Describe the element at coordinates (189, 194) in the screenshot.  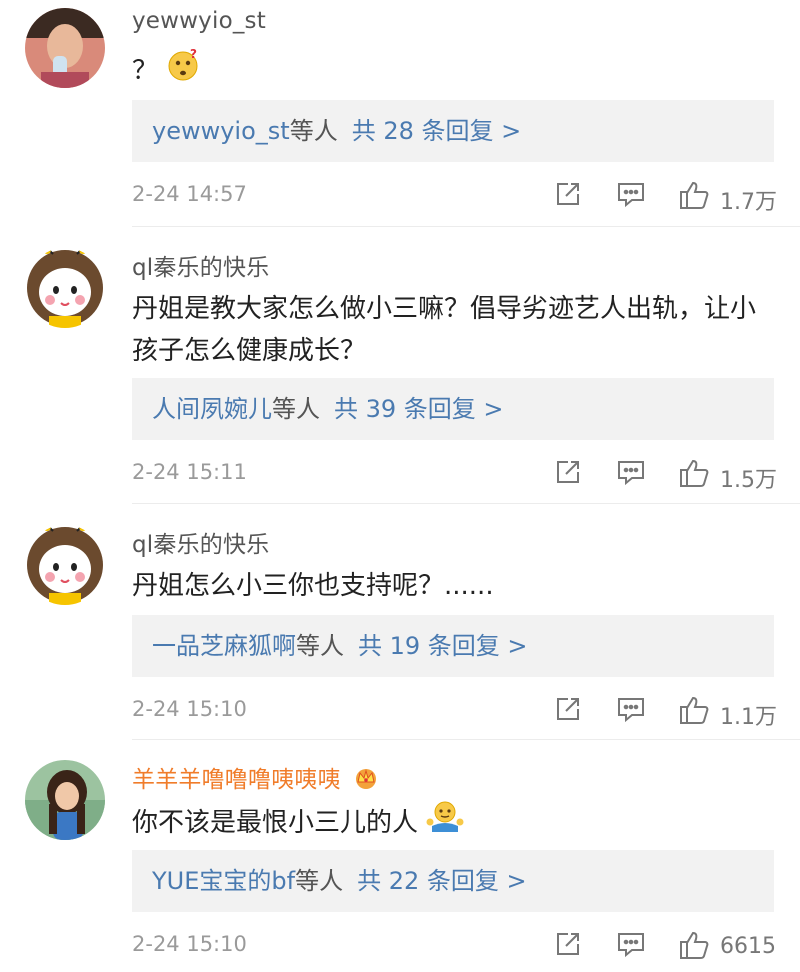
I see `timestamp: 2-24 14:57` at that location.